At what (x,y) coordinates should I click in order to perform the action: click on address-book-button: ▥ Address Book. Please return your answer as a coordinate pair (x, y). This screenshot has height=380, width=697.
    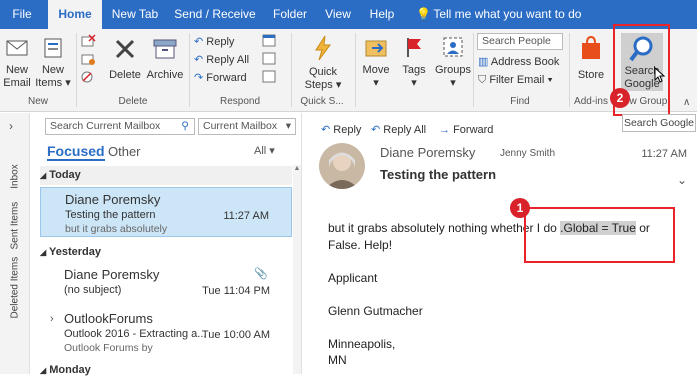
    Looking at the image, I should click on (523, 62).